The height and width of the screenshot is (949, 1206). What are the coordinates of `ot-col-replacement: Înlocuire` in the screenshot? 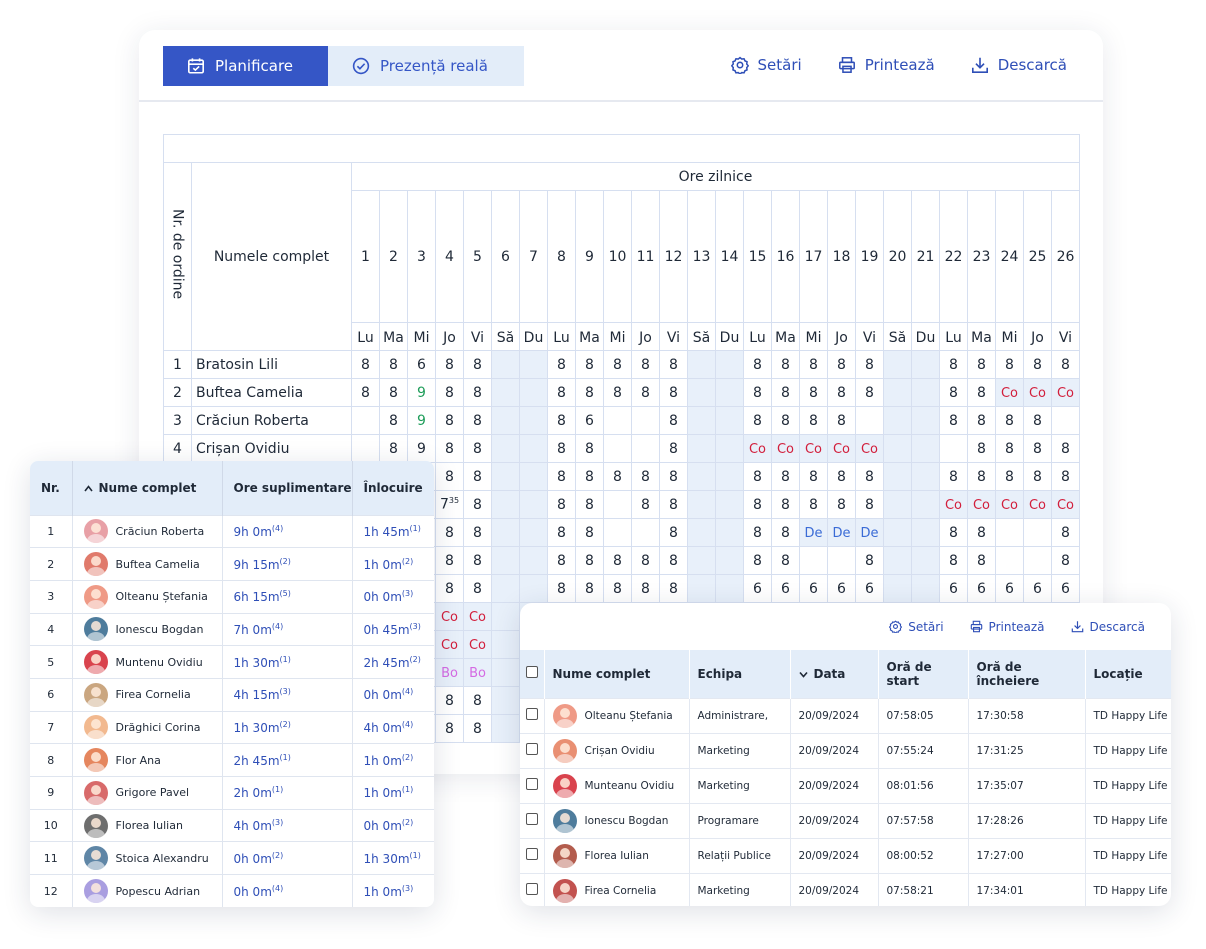 It's located at (393, 488).